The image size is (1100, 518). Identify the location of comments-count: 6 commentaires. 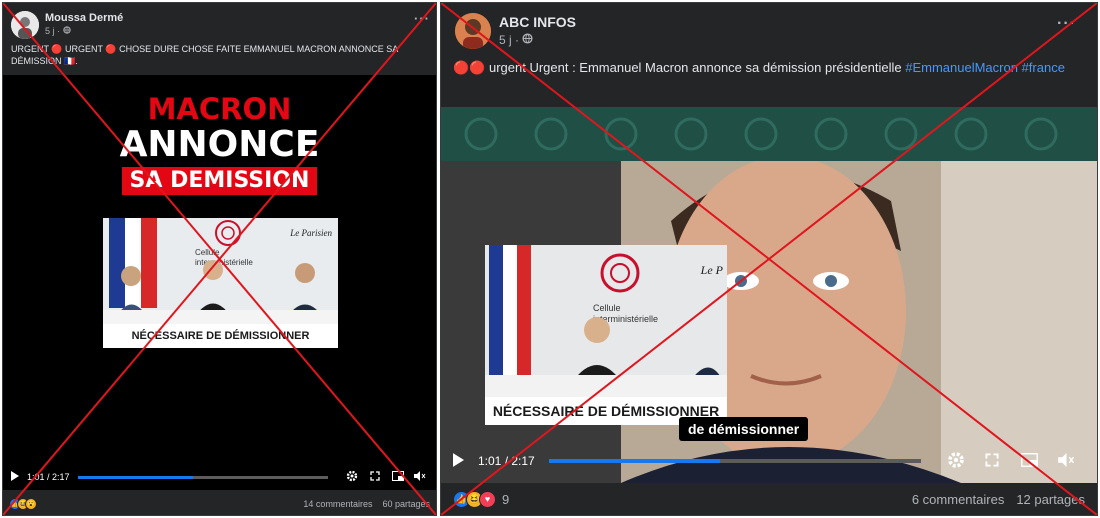
(958, 499).